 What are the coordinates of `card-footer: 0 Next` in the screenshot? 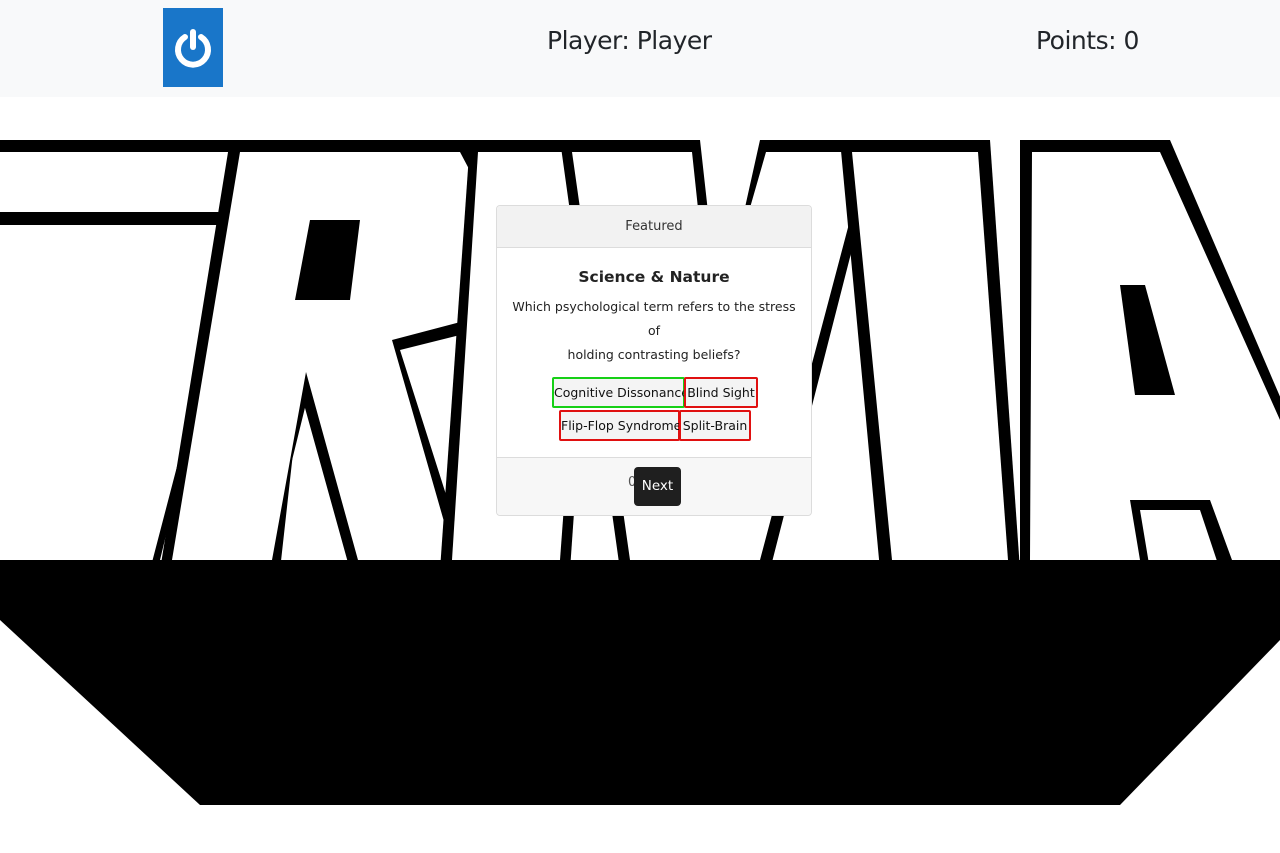 It's located at (654, 486).